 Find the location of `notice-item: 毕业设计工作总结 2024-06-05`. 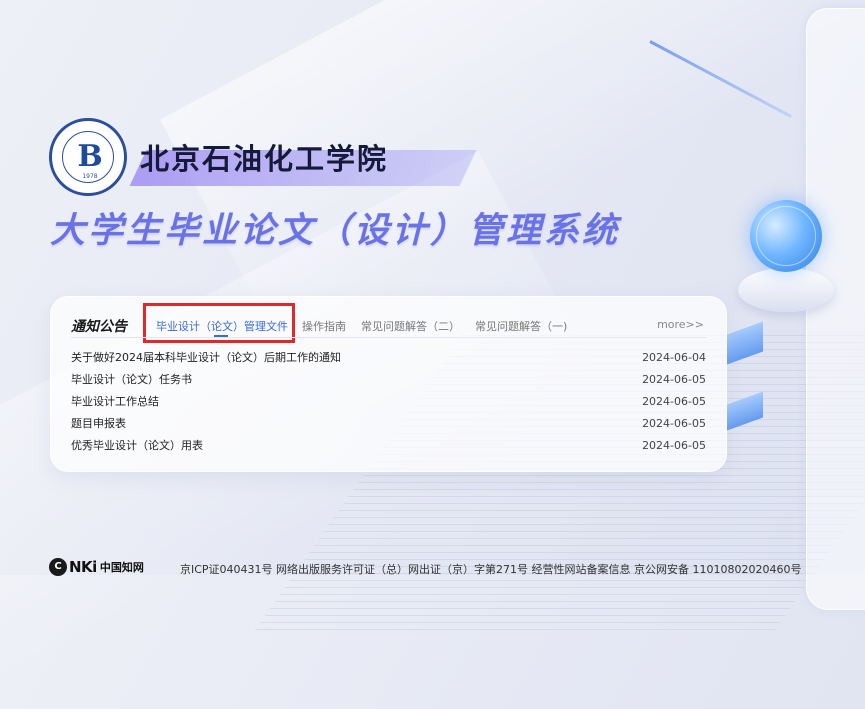

notice-item: 毕业设计工作总结 2024-06-05 is located at coordinates (388, 405).